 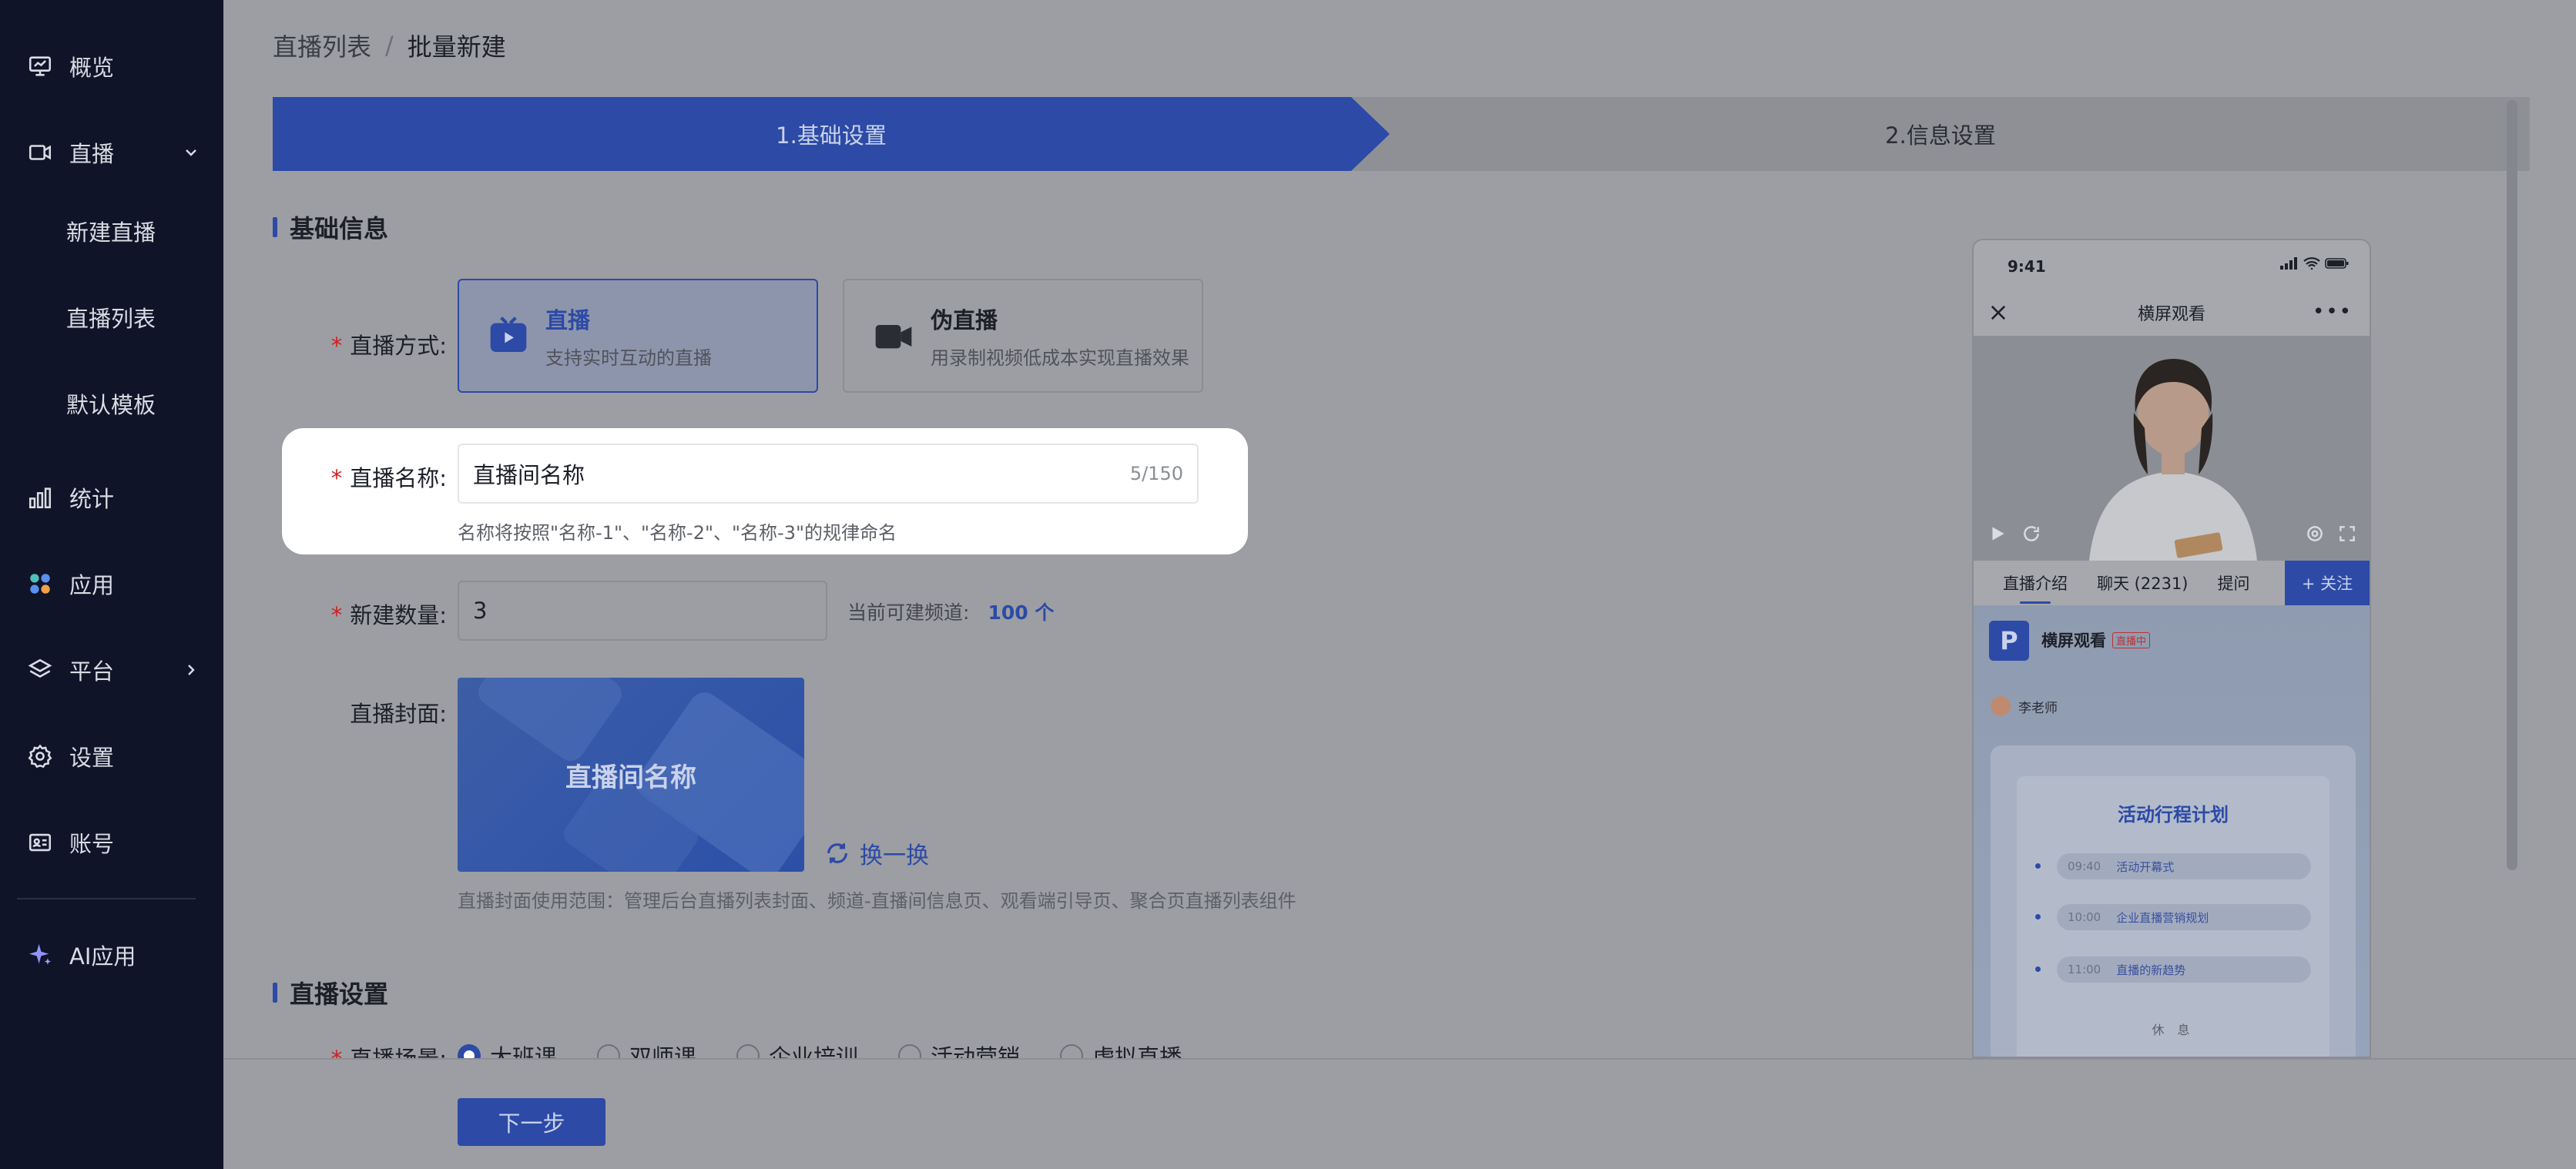 I want to click on phone-tab-intro: 直播介绍, so click(x=2035, y=587).